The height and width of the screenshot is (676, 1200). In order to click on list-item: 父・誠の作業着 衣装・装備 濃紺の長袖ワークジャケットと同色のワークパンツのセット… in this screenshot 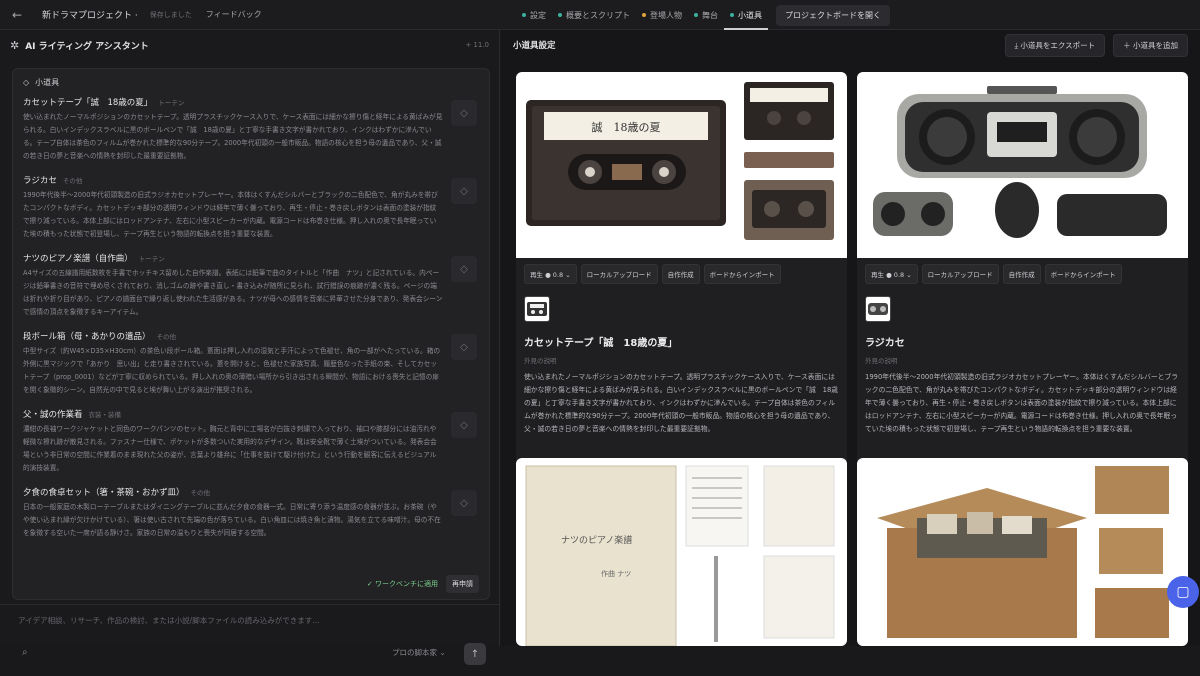, I will do `click(251, 441)`.